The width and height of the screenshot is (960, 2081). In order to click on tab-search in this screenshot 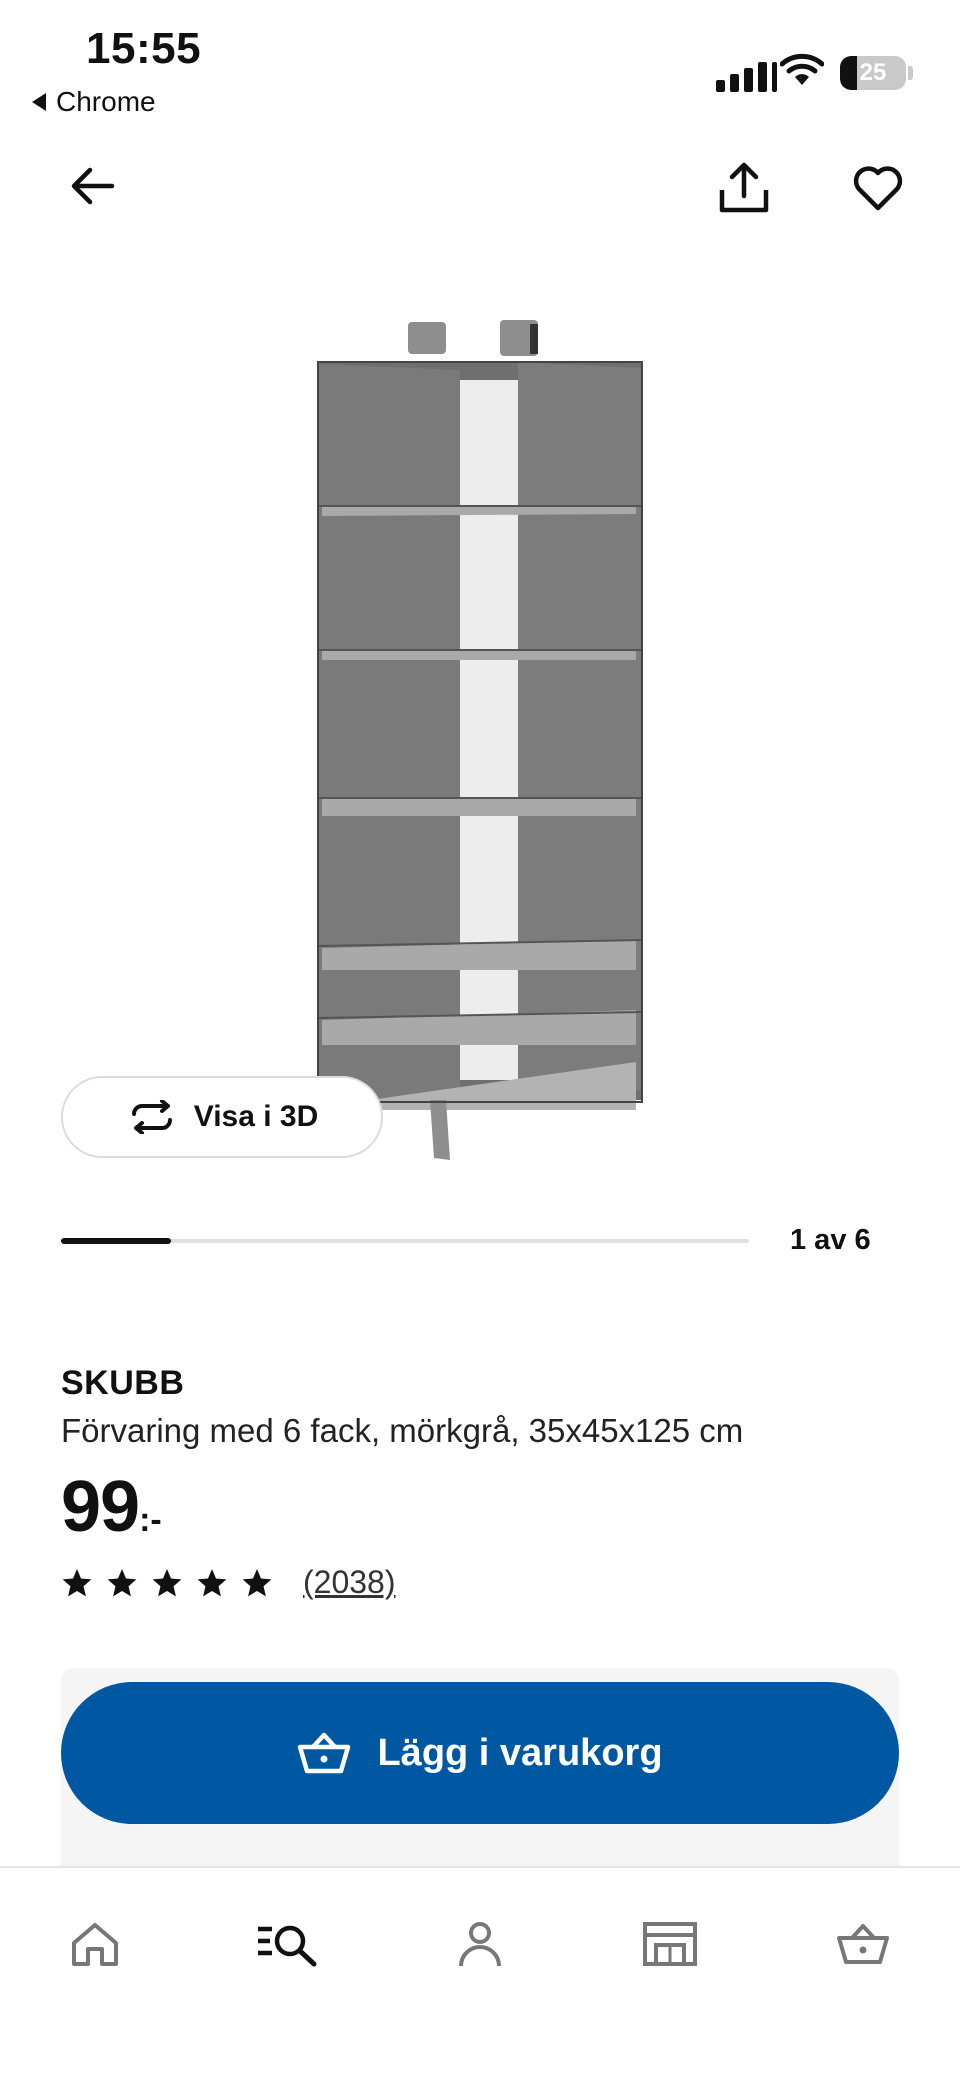, I will do `click(287, 1944)`.